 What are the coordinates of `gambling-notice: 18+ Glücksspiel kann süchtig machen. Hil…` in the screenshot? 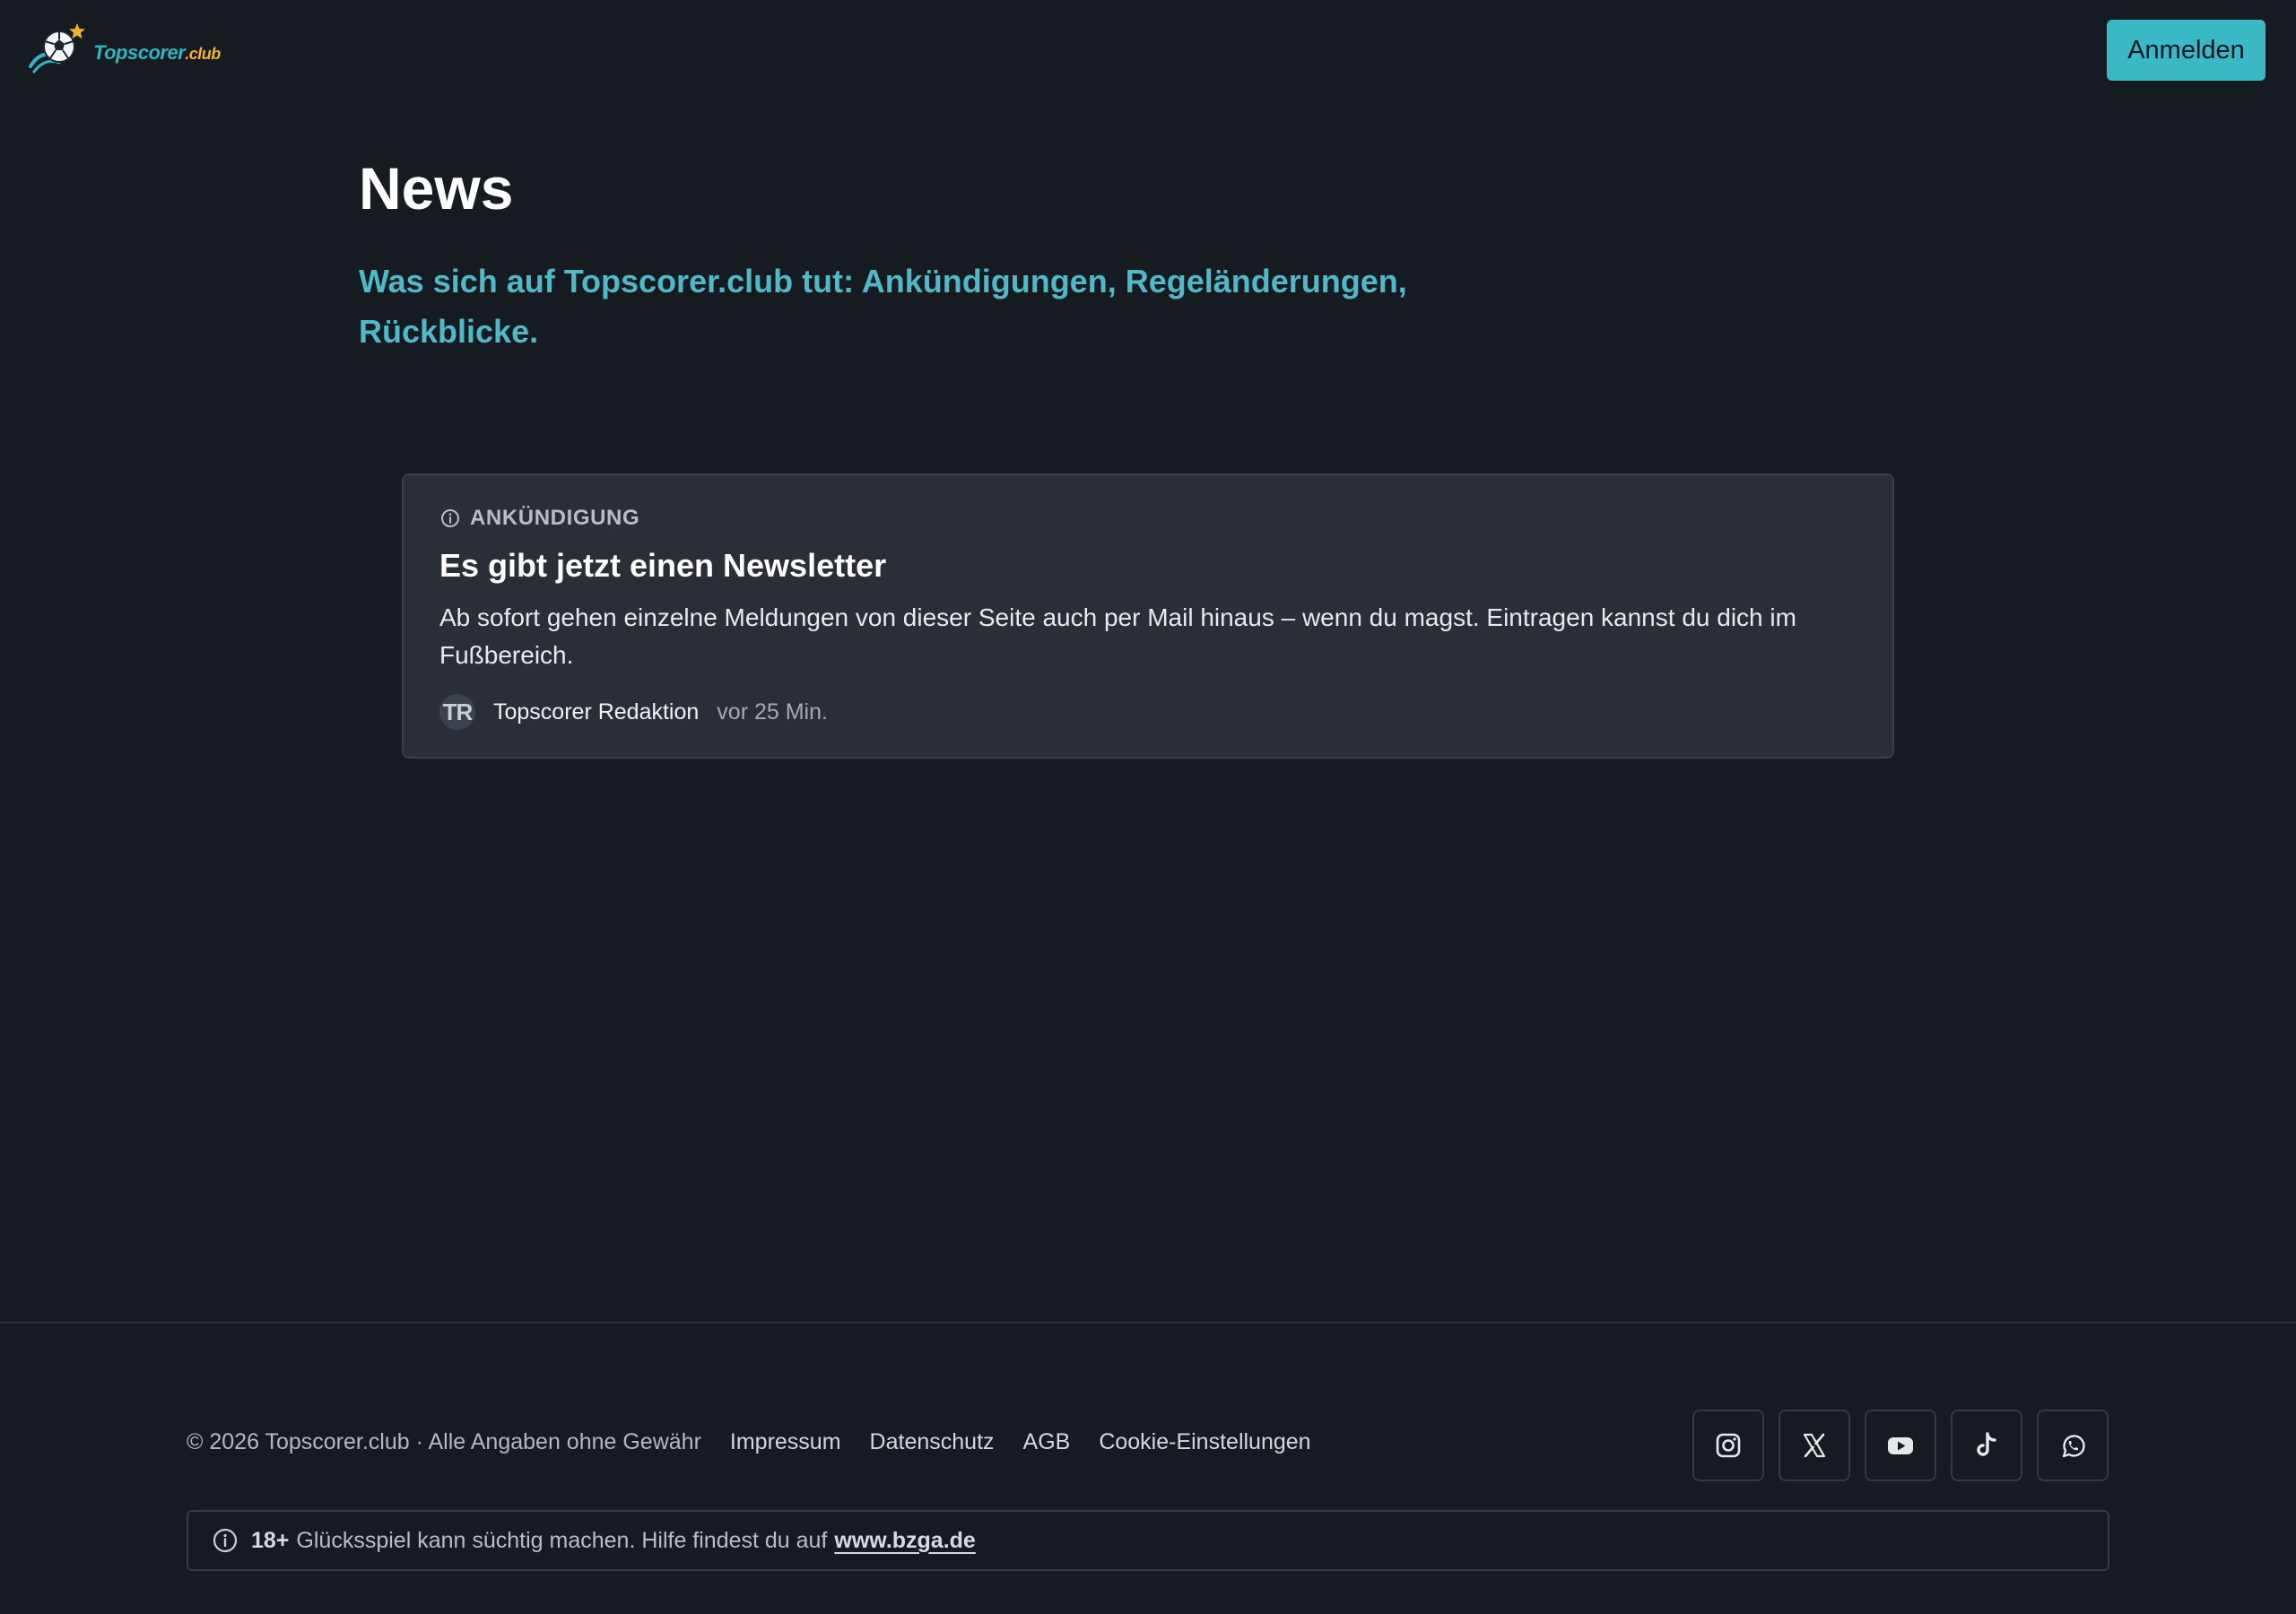 It's located at (1148, 1540).